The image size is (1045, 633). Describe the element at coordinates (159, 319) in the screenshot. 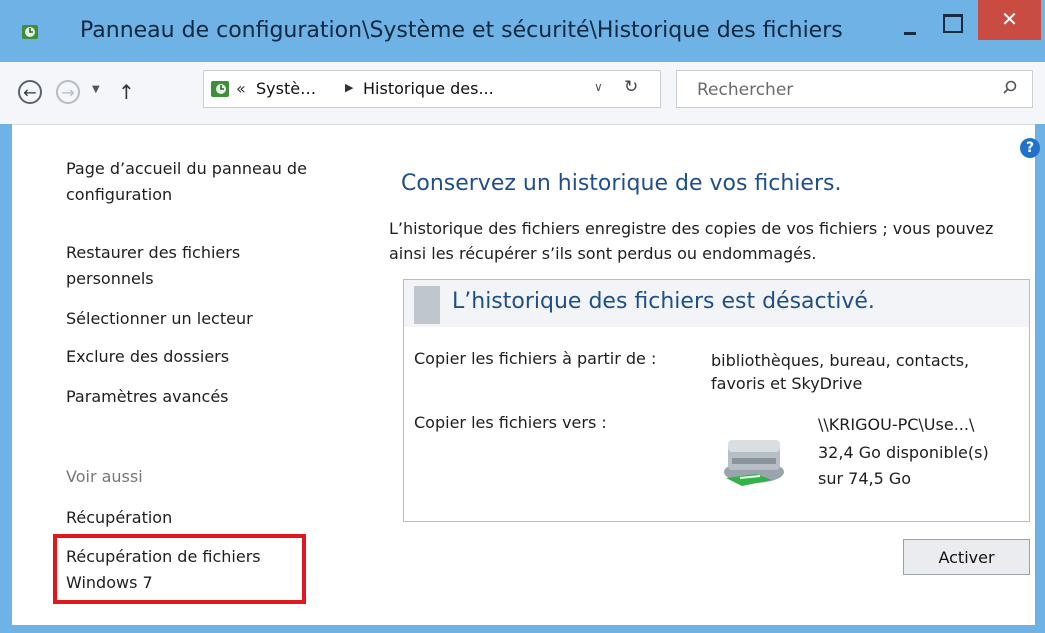

I see `sidebar-link-select-drive: Sélectionner un lecteur` at that location.